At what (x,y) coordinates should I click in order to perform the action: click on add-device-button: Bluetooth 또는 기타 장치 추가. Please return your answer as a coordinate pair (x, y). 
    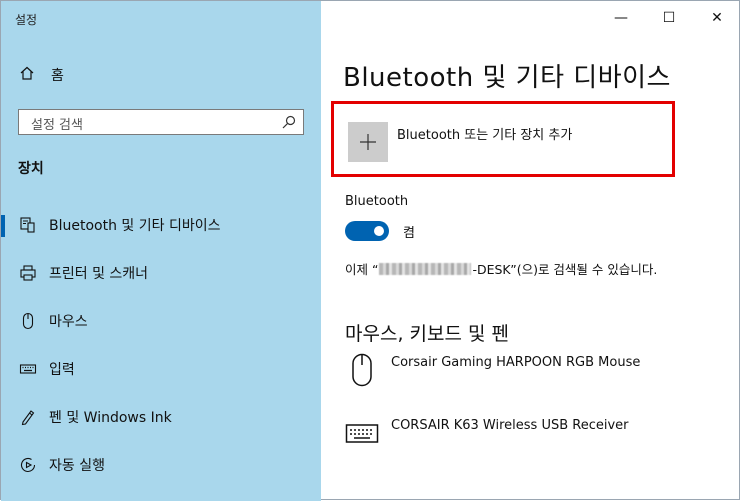
    Looking at the image, I should click on (503, 139).